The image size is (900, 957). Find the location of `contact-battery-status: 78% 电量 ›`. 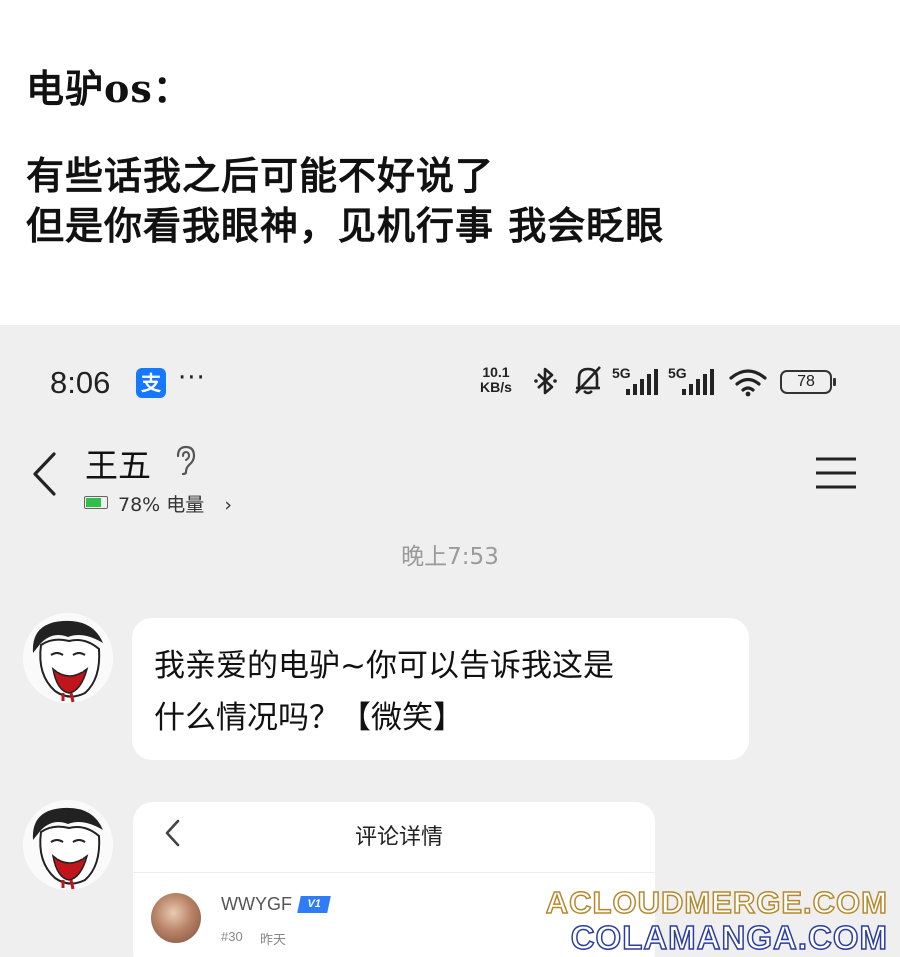

contact-battery-status: 78% 电量 › is located at coordinates (175, 503).